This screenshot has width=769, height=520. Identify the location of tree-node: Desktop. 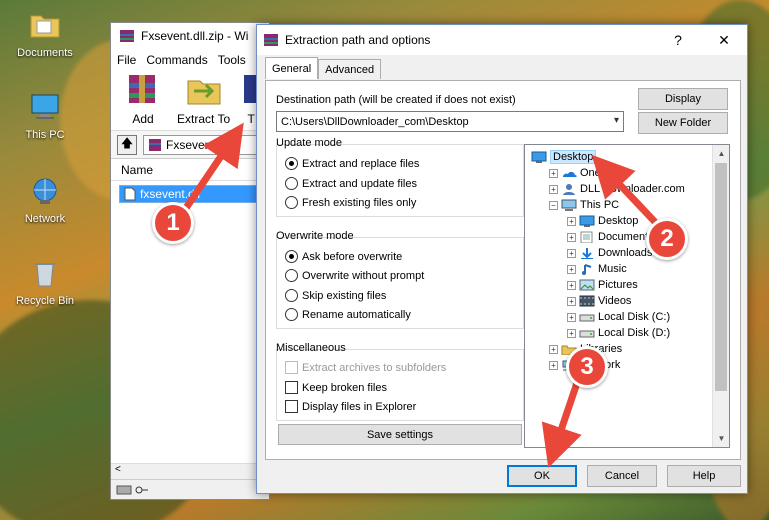
(564, 157).